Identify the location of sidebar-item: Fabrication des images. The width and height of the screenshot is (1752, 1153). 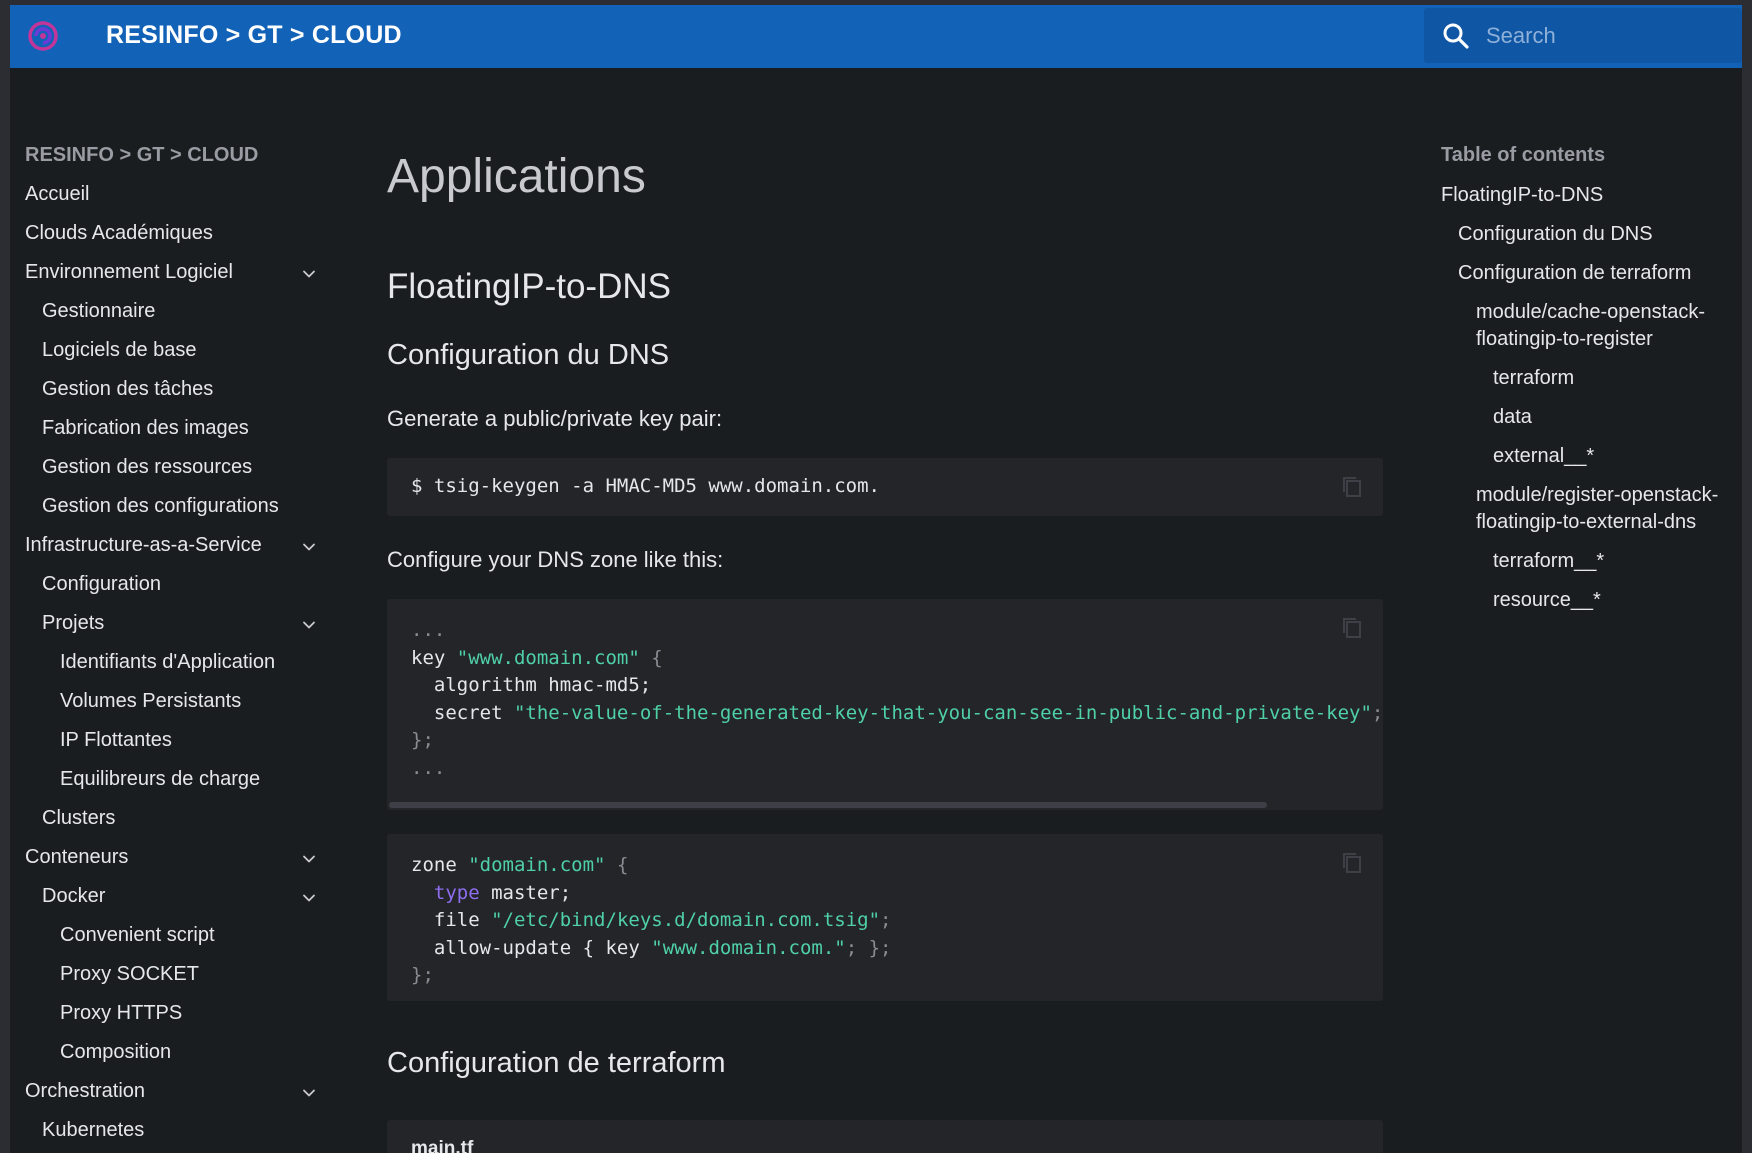
(175, 435).